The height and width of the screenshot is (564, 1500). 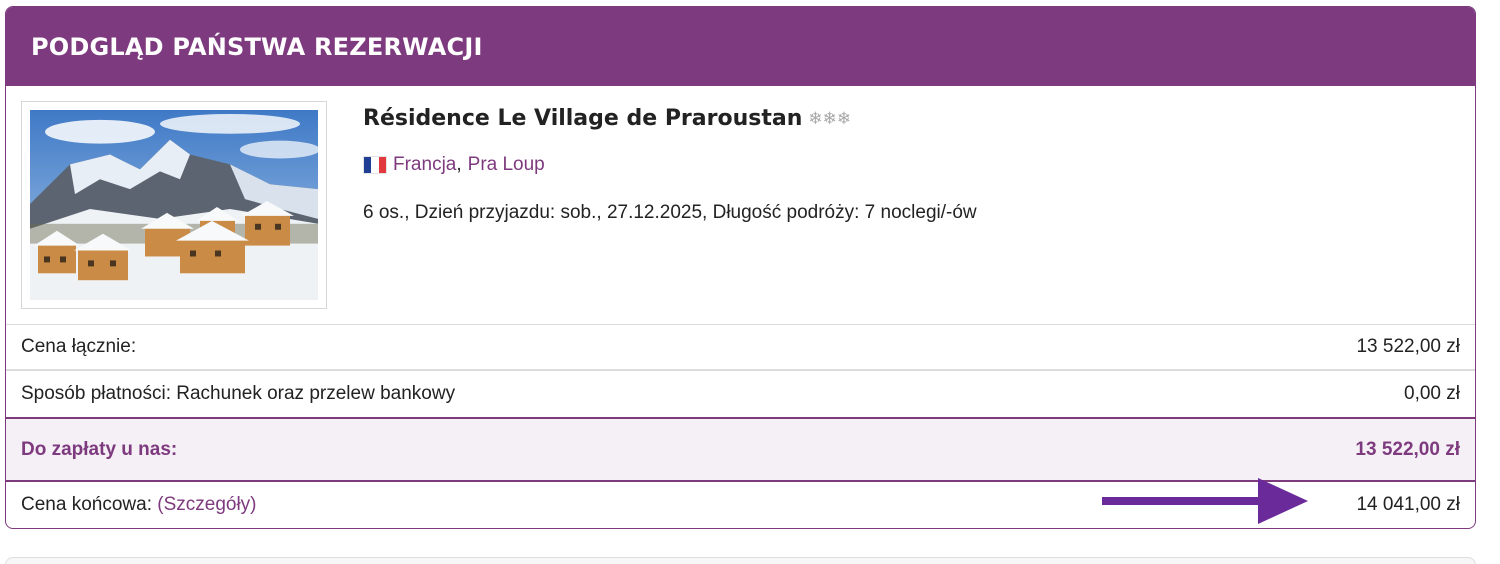 What do you see at coordinates (375, 165) in the screenshot?
I see `france-flag-icon` at bounding box center [375, 165].